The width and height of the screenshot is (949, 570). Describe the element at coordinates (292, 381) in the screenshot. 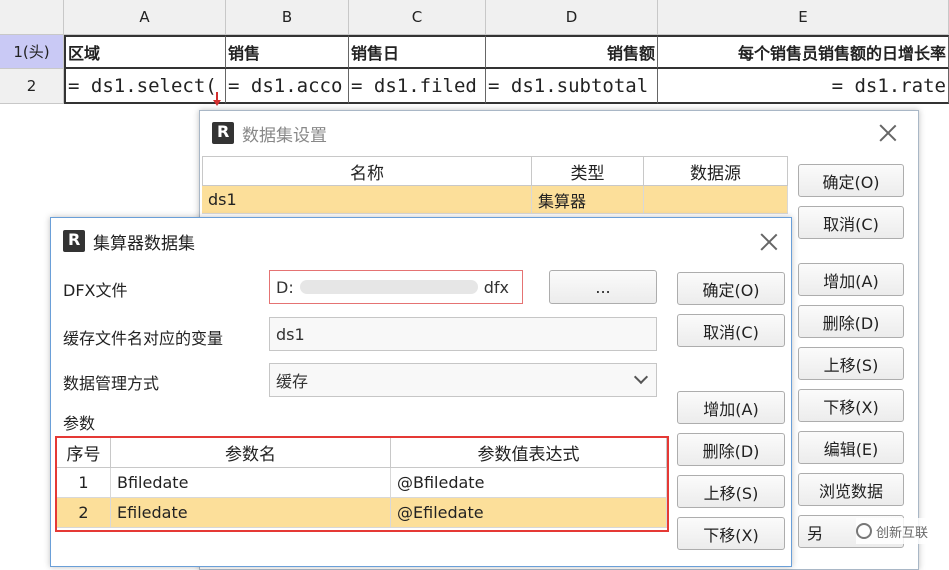

I see `mode-select-value: 缓存` at that location.